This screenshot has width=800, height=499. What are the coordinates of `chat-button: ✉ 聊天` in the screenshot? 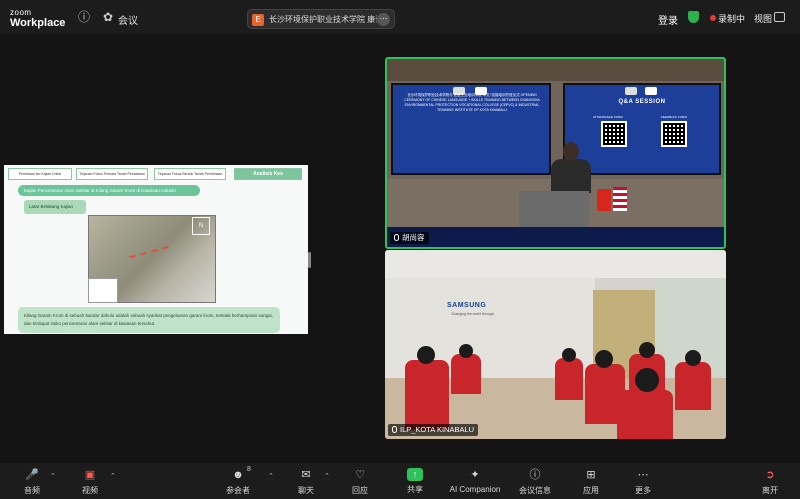 It's located at (306, 482).